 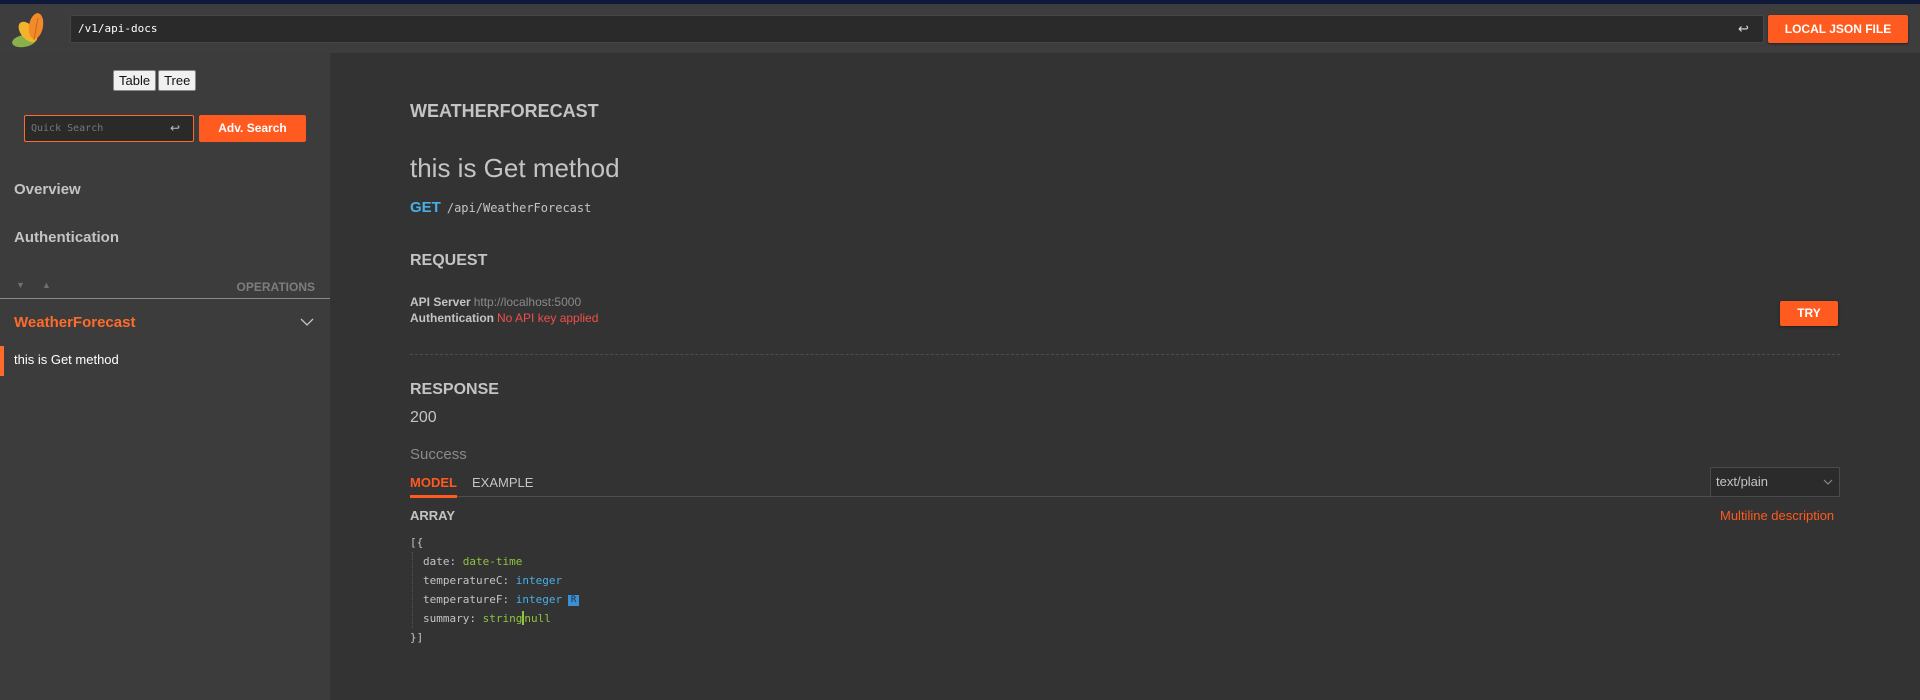 What do you see at coordinates (417, 637) in the screenshot?
I see `schema-close: }]` at bounding box center [417, 637].